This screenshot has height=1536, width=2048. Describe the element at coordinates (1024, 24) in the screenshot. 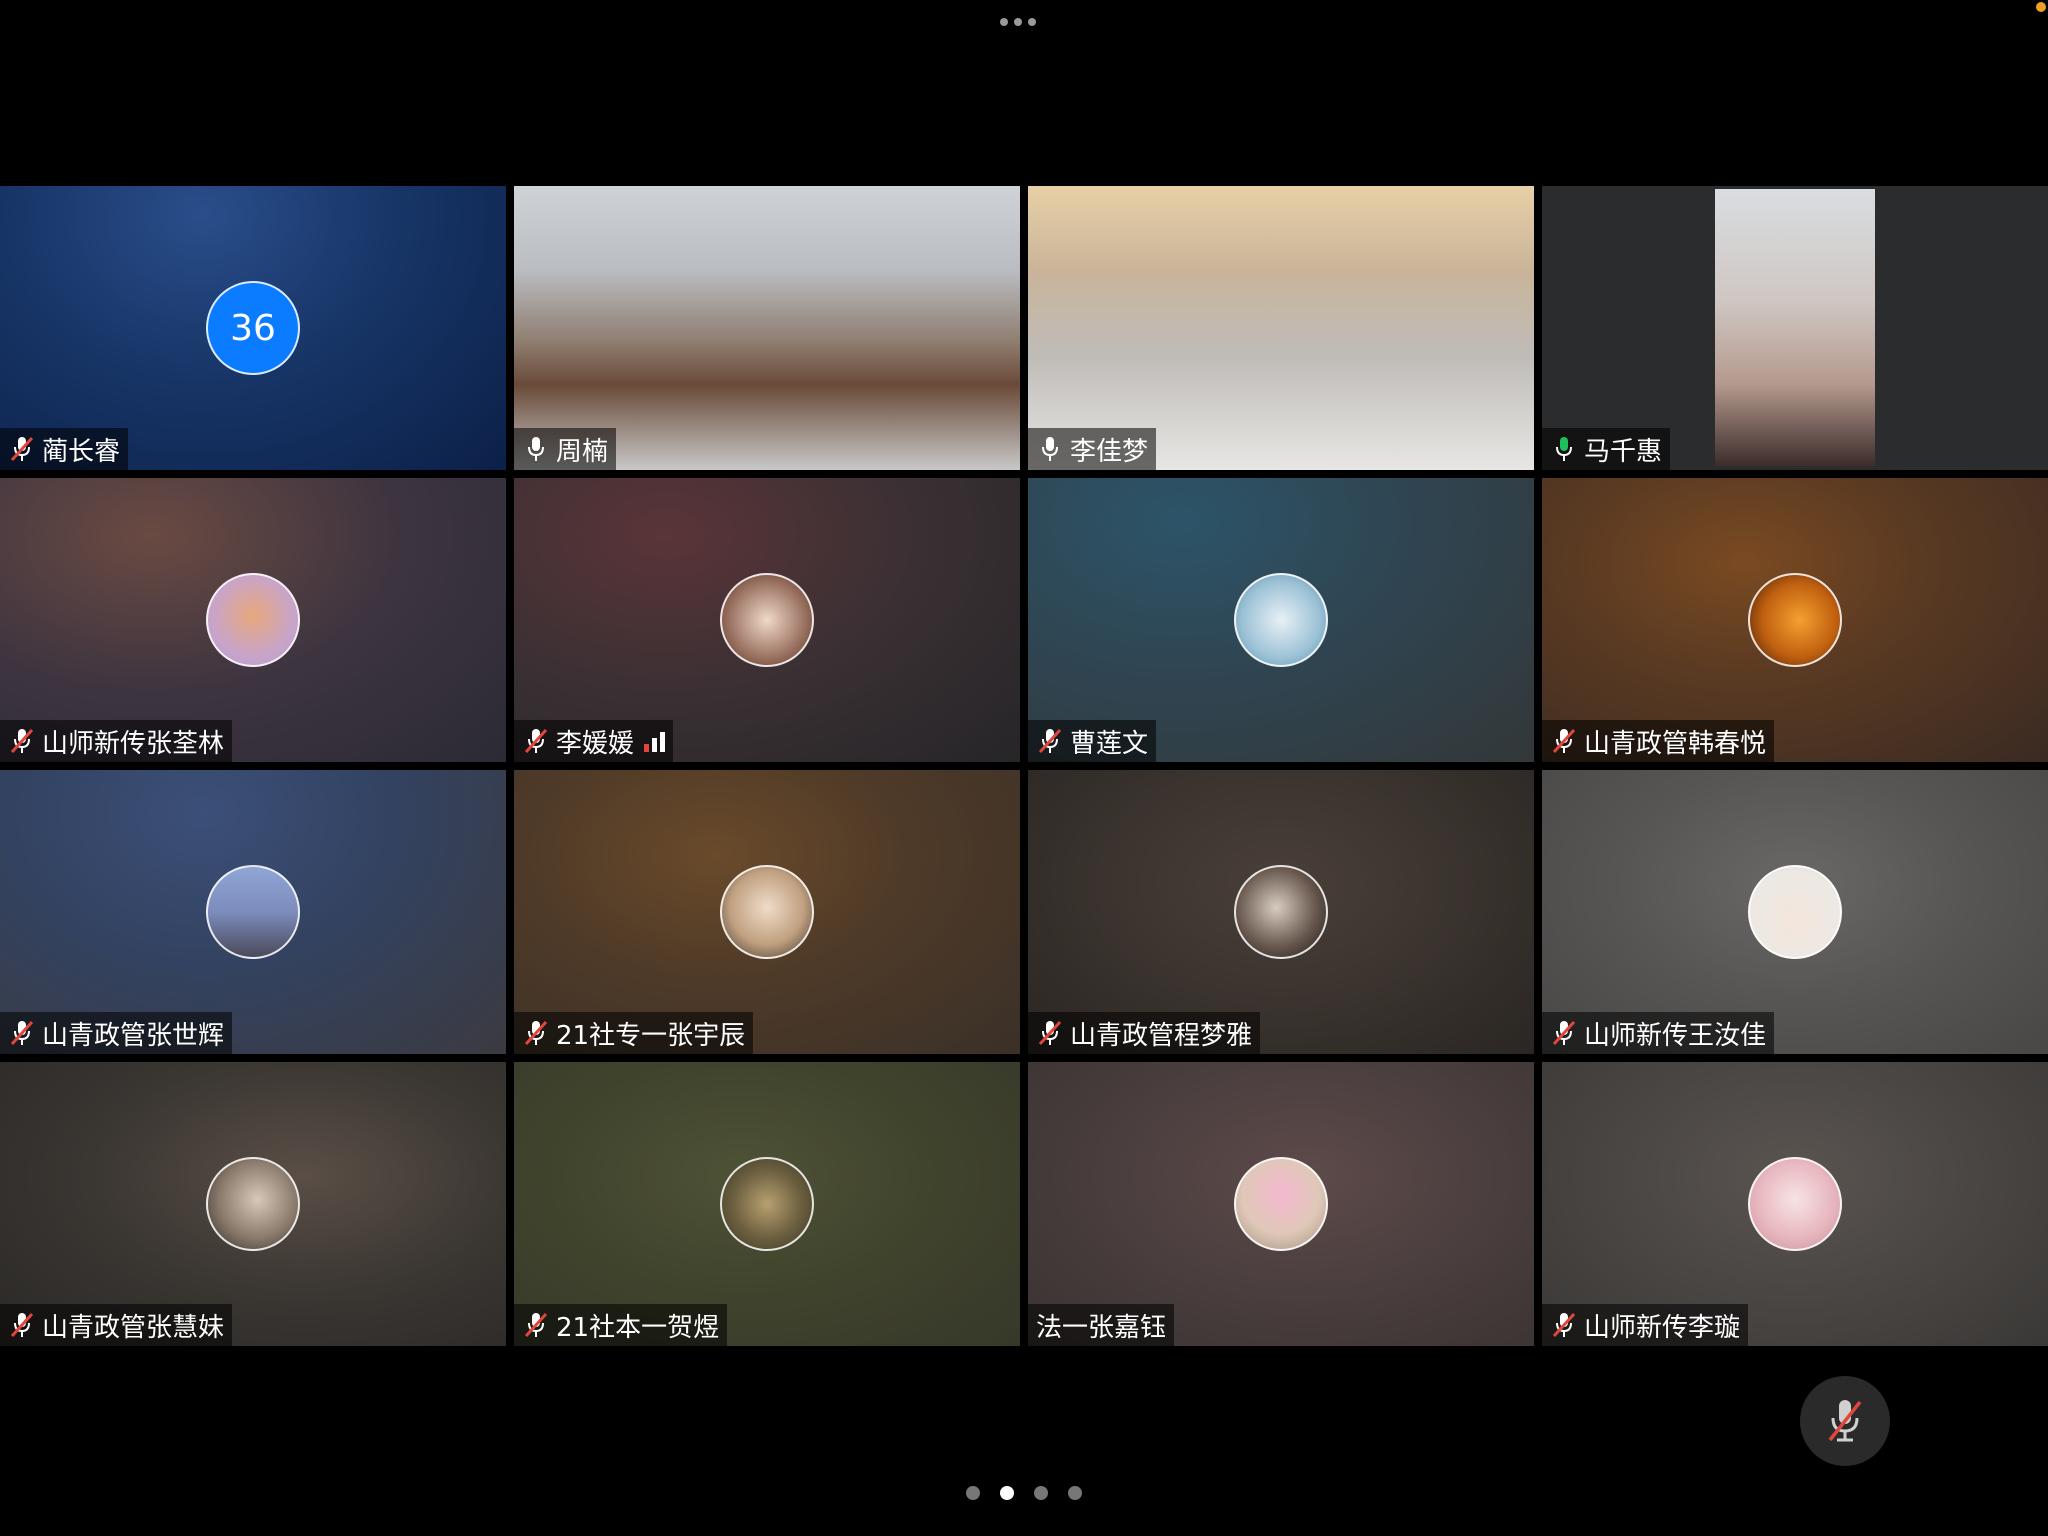

I see `more-options-icon` at that location.